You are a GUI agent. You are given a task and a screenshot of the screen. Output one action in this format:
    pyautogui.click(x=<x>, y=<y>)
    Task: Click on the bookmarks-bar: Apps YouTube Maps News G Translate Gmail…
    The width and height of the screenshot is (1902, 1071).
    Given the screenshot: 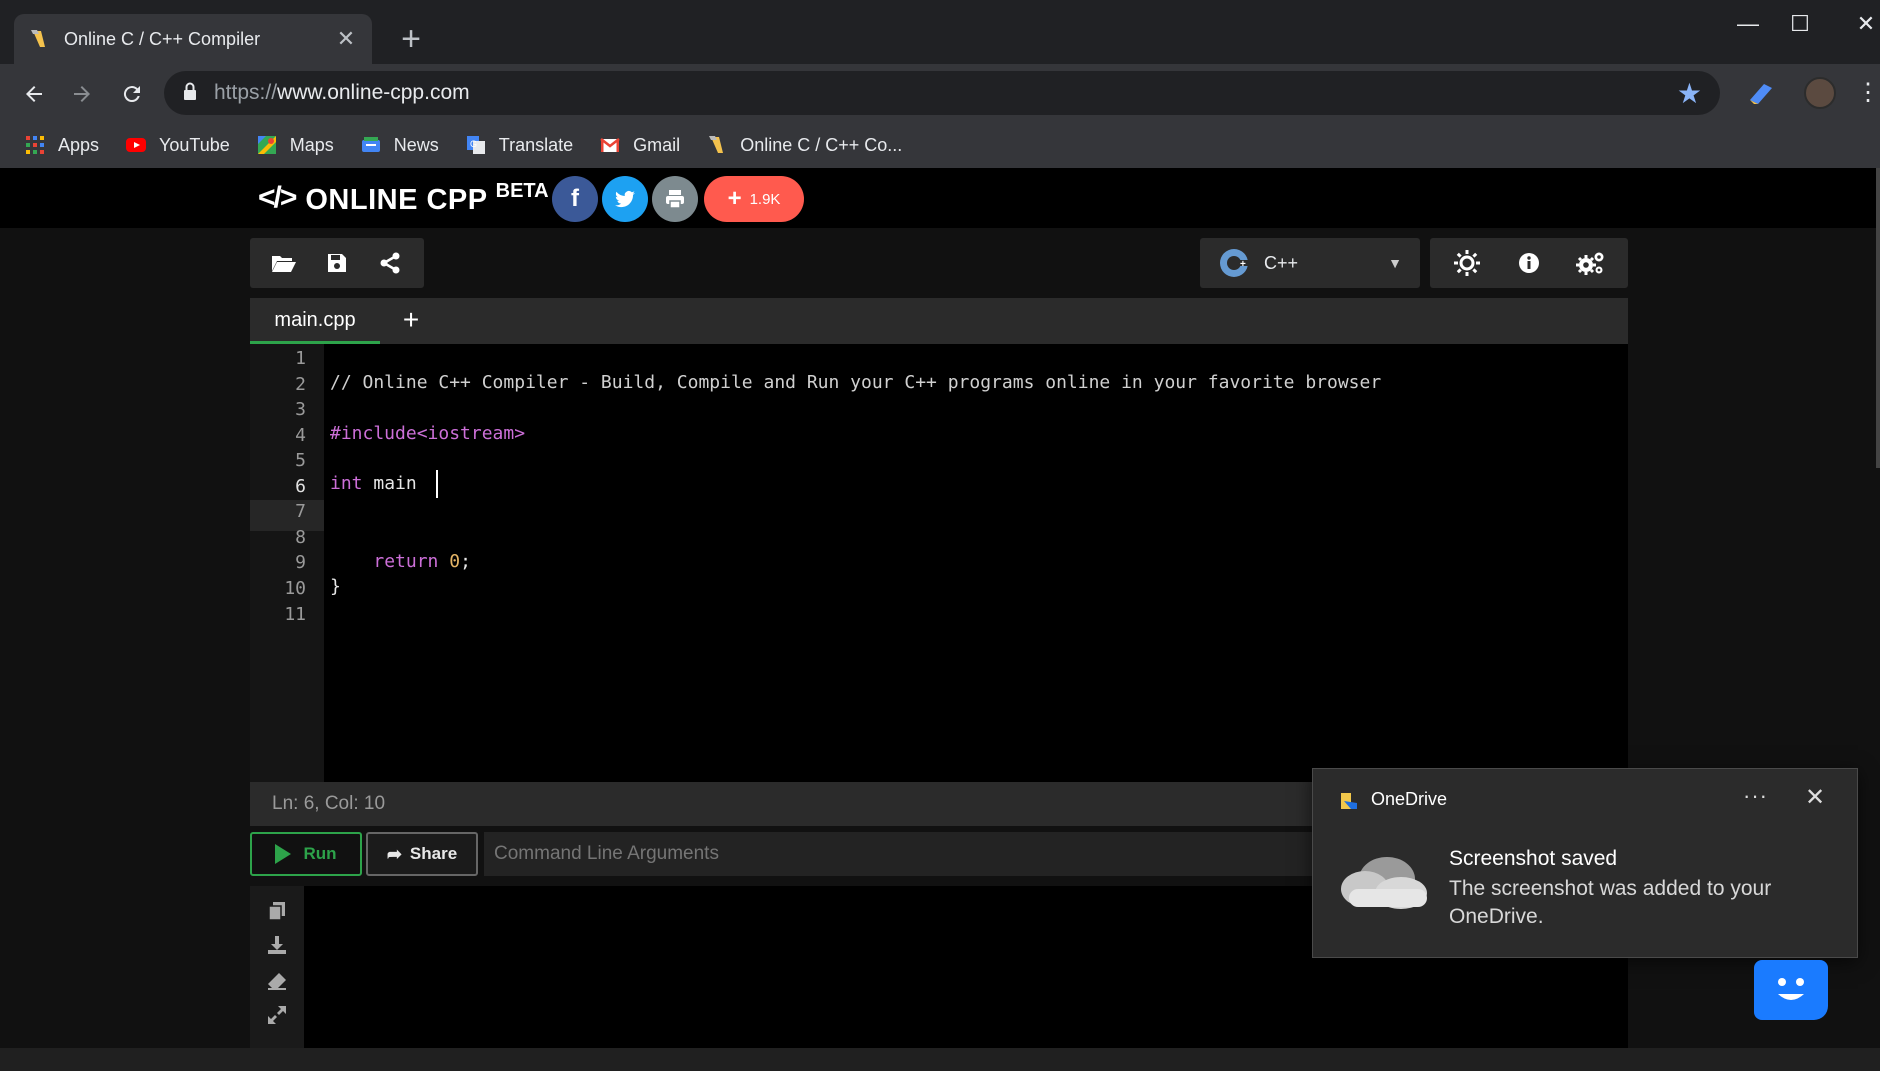 What is the action you would take?
    pyautogui.click(x=940, y=145)
    